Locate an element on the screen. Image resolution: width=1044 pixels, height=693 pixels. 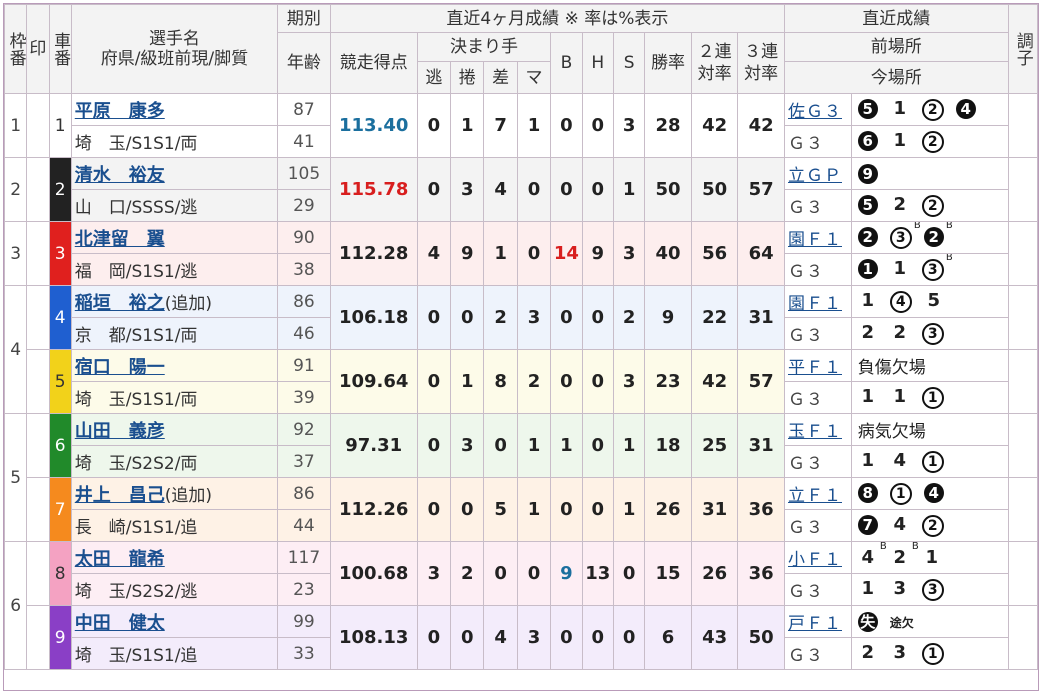
prev-meet-link: 小Ｆ１ is located at coordinates (815, 560).